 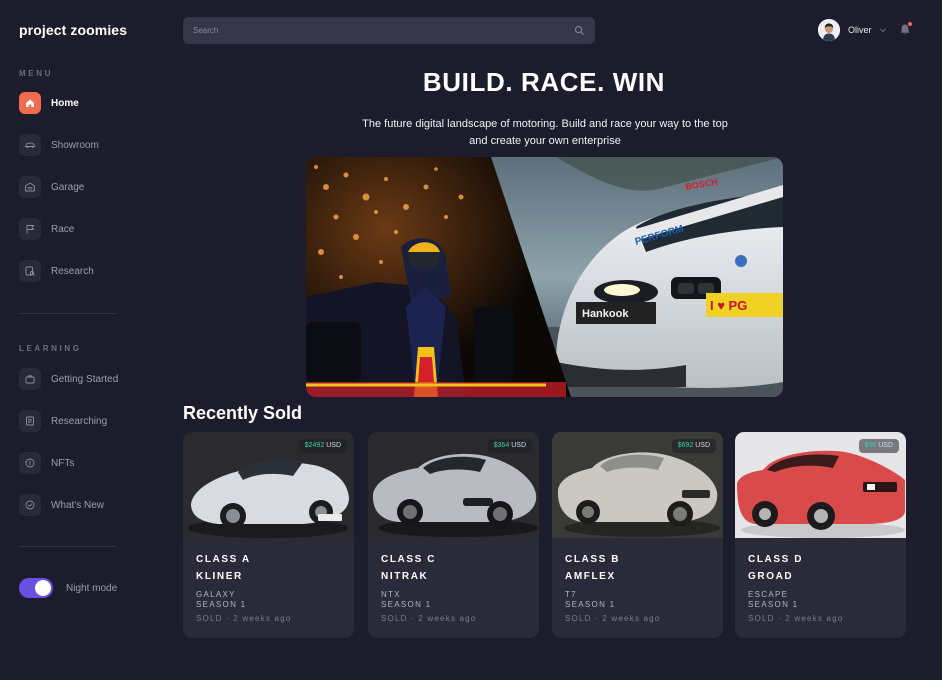 What do you see at coordinates (30, 145) in the screenshot?
I see `car-icon` at bounding box center [30, 145].